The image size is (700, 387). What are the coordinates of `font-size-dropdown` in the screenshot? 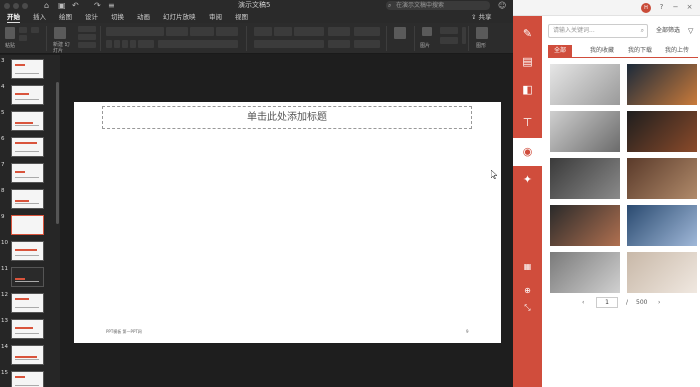 It's located at (177, 31).